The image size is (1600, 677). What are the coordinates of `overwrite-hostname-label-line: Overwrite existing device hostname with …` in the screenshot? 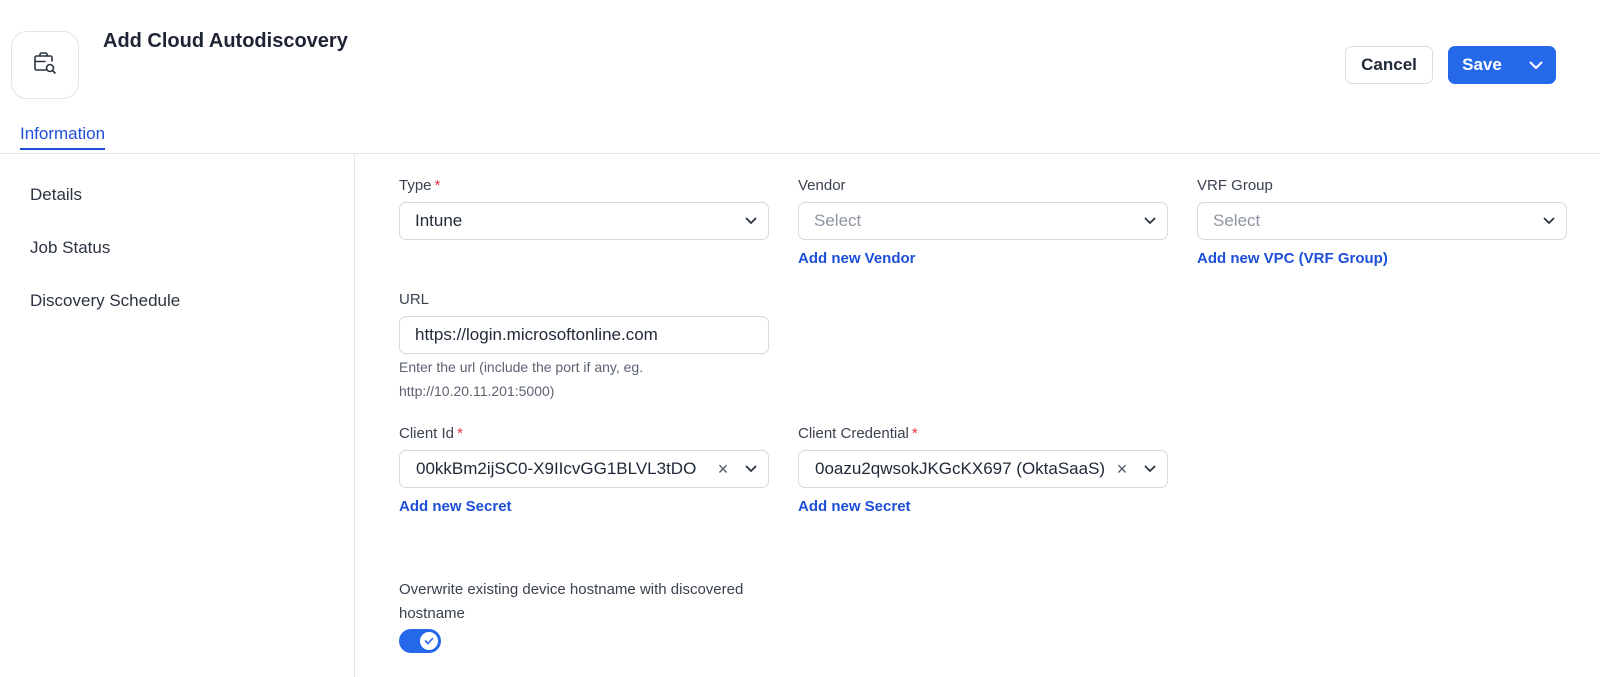 It's located at (571, 589).